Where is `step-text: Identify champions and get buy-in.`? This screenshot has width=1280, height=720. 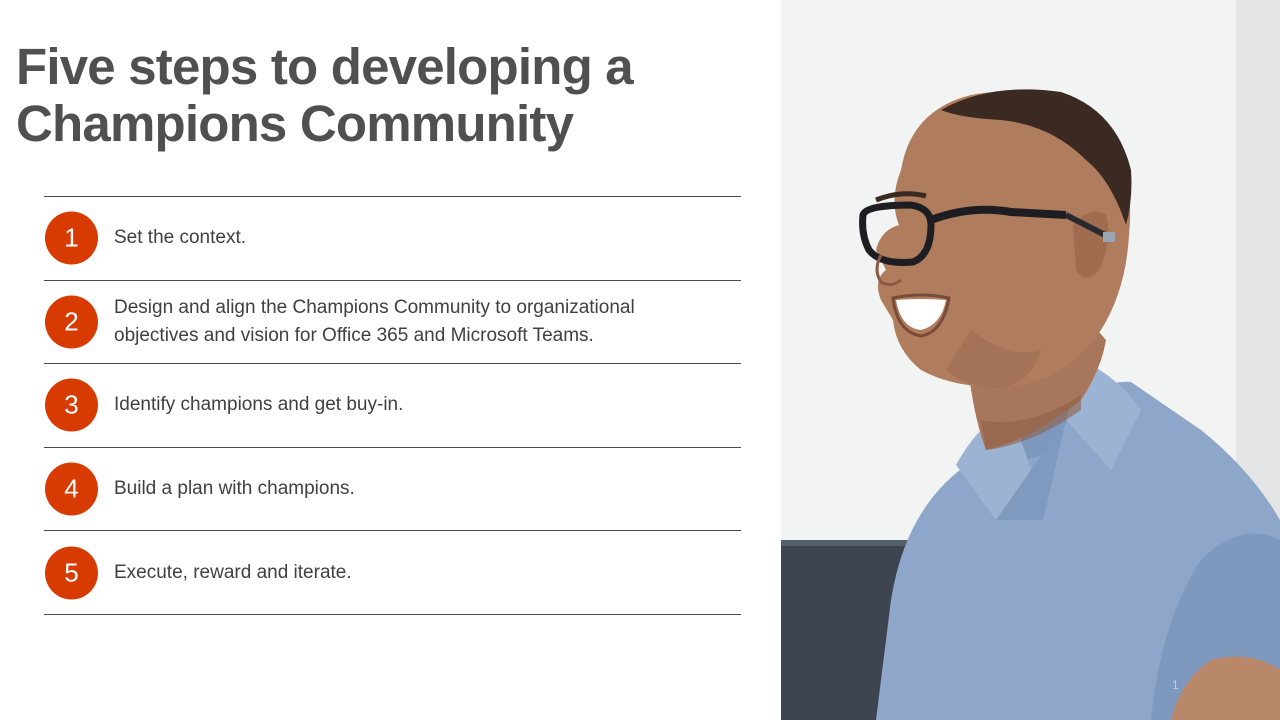 step-text: Identify champions and get buy-in. is located at coordinates (259, 405).